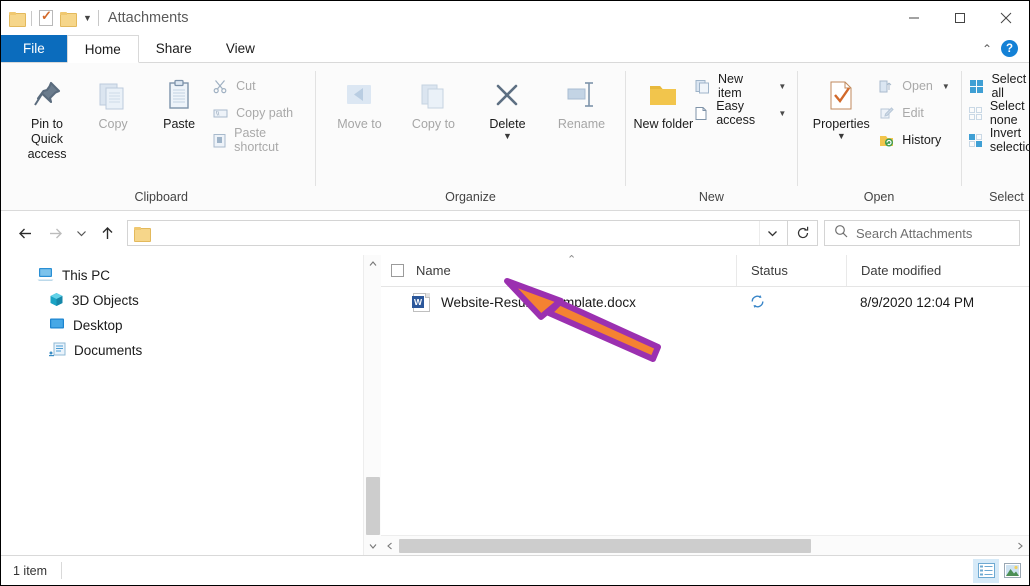 Image resolution: width=1030 pixels, height=586 pixels. I want to click on recent-locations-button, so click(81, 233).